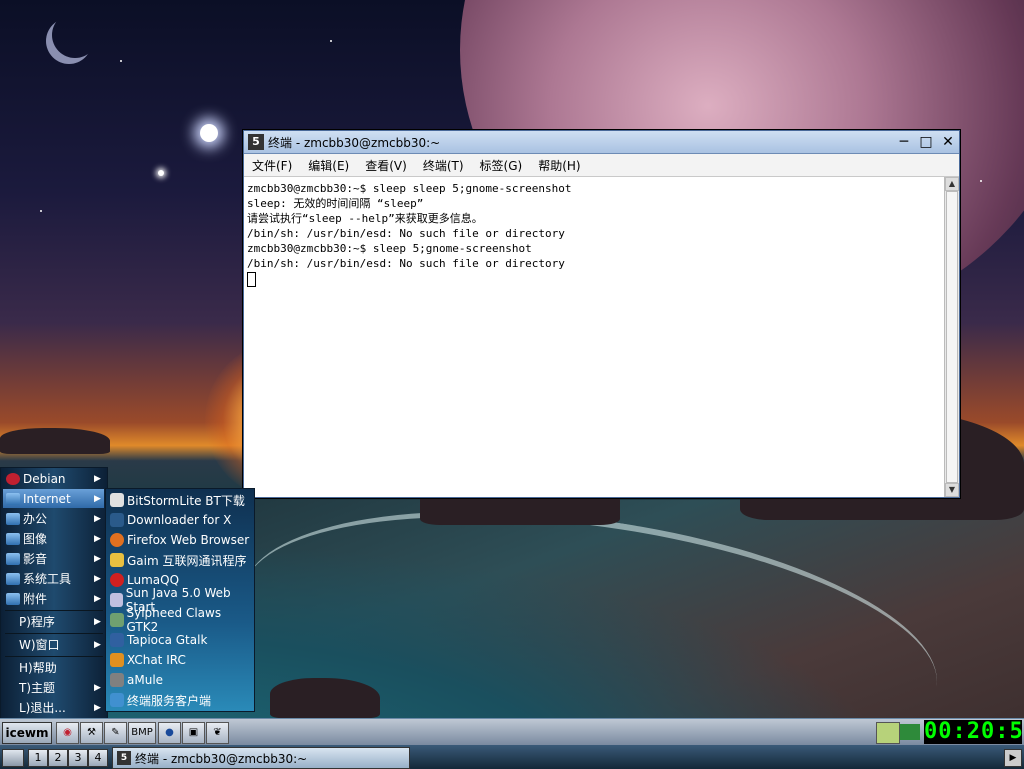  What do you see at coordinates (601, 165) in the screenshot?
I see `terminal-menubar: 文件(F) 编辑(E) 查看(V) 终端(T) 标签(G) 帮助(H)` at bounding box center [601, 165].